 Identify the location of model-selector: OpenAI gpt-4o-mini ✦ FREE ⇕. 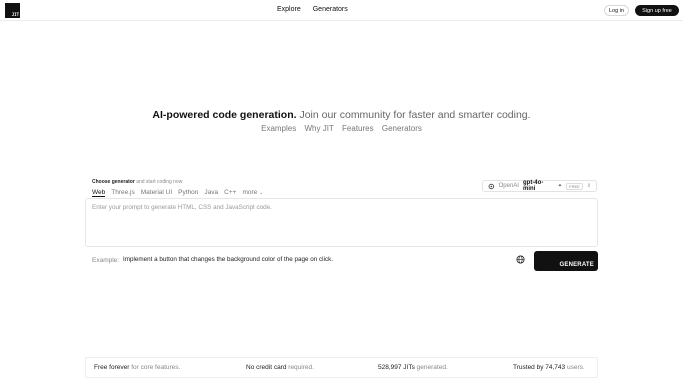
(539, 186).